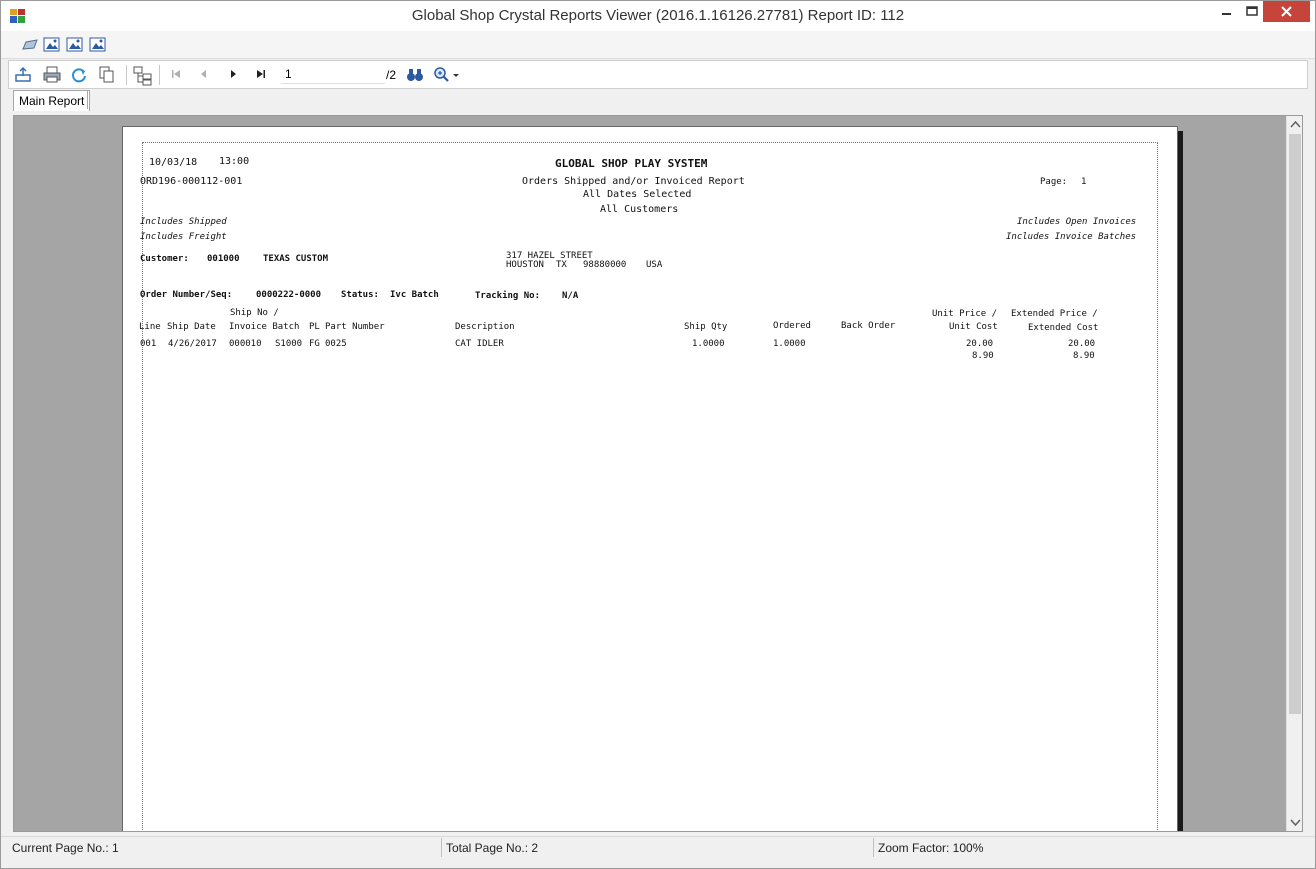 The height and width of the screenshot is (869, 1316). I want to click on group-tree-icon, so click(143, 76).